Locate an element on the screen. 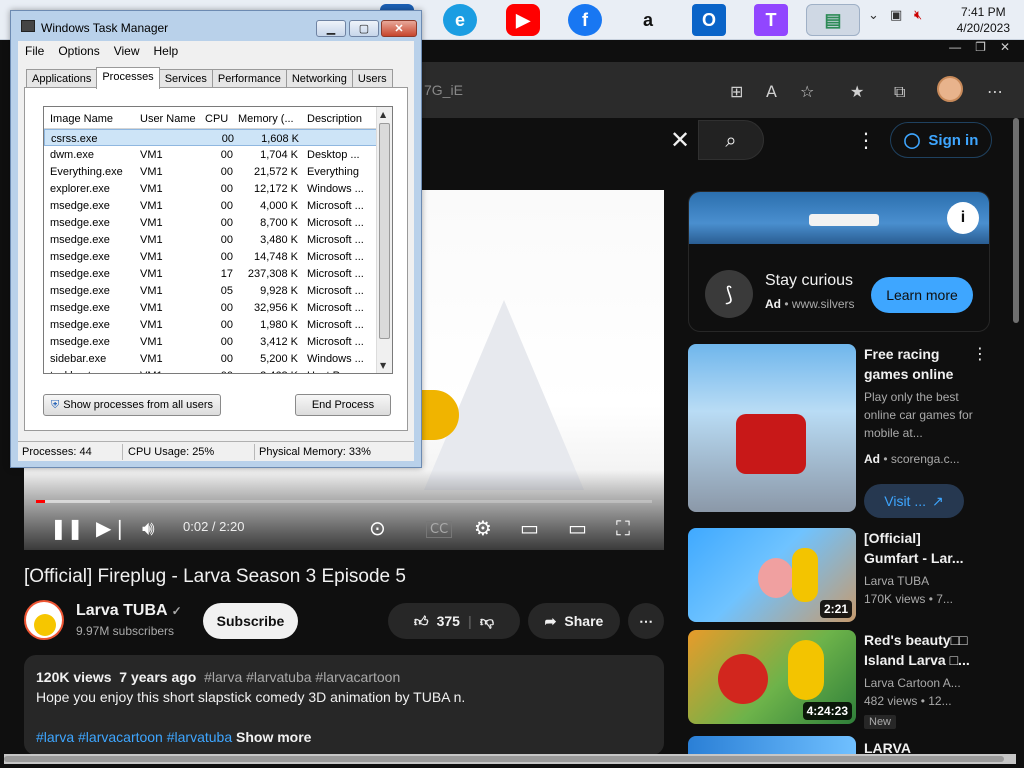 This screenshot has height=768, width=1024. visit-button: Visit ... ↗ is located at coordinates (914, 501).